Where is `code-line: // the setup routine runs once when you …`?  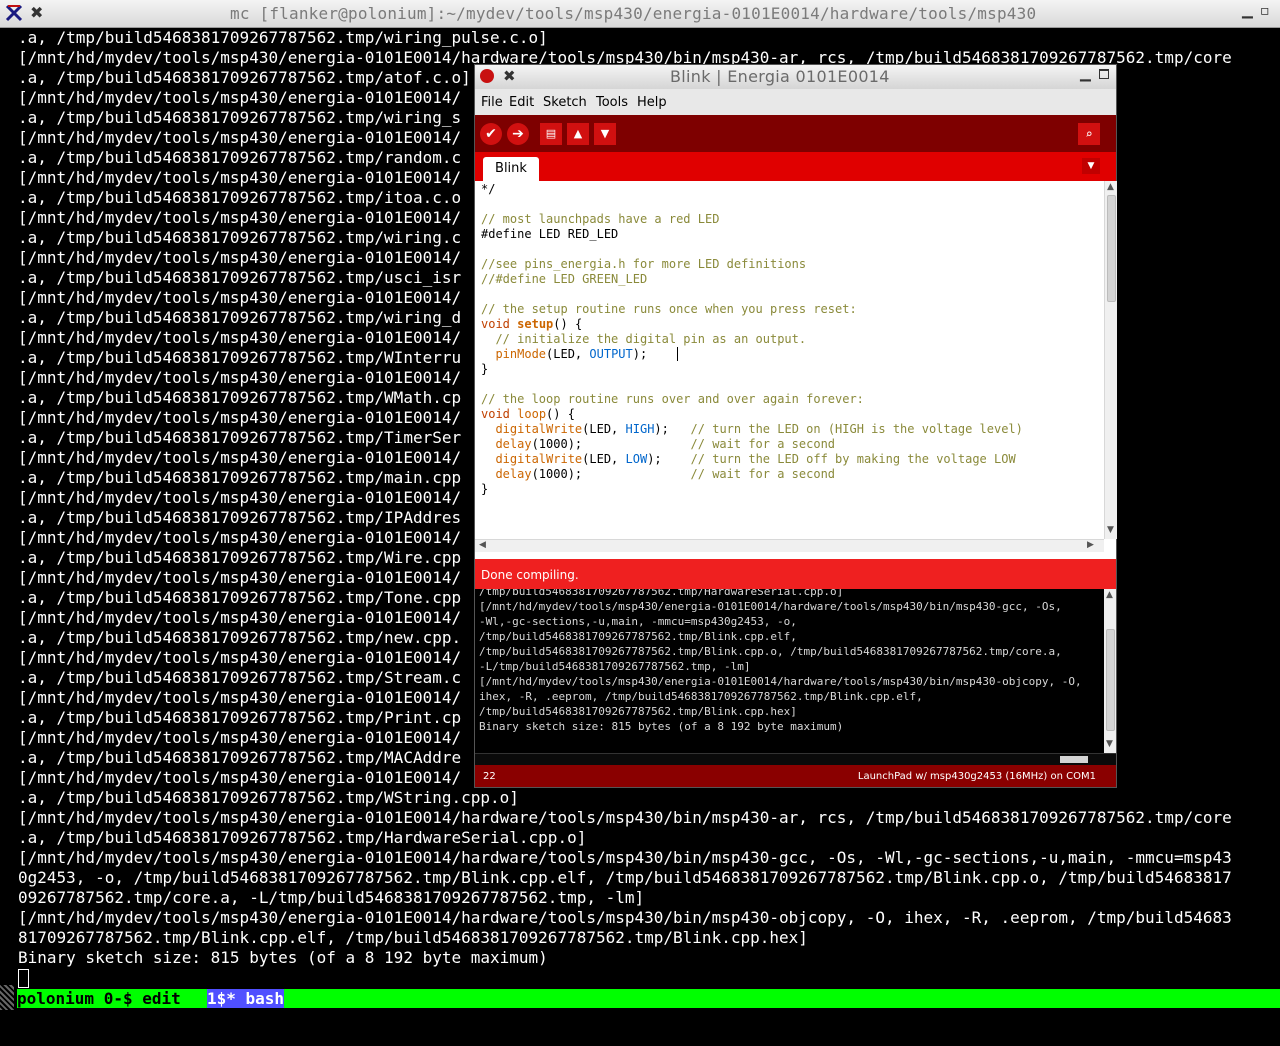 code-line: // the setup routine runs once when you … is located at coordinates (669, 309).